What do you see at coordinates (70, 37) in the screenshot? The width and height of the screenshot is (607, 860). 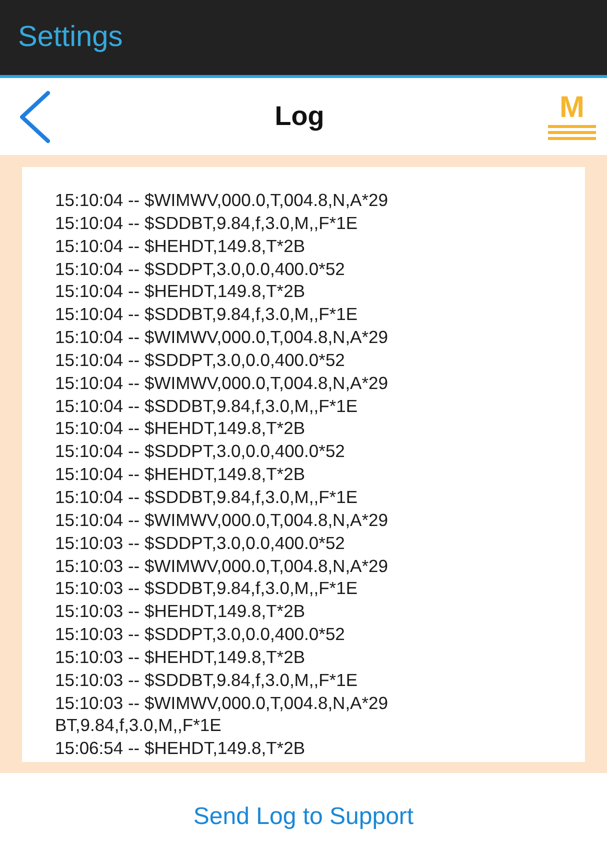 I see `app-title: Settings` at bounding box center [70, 37].